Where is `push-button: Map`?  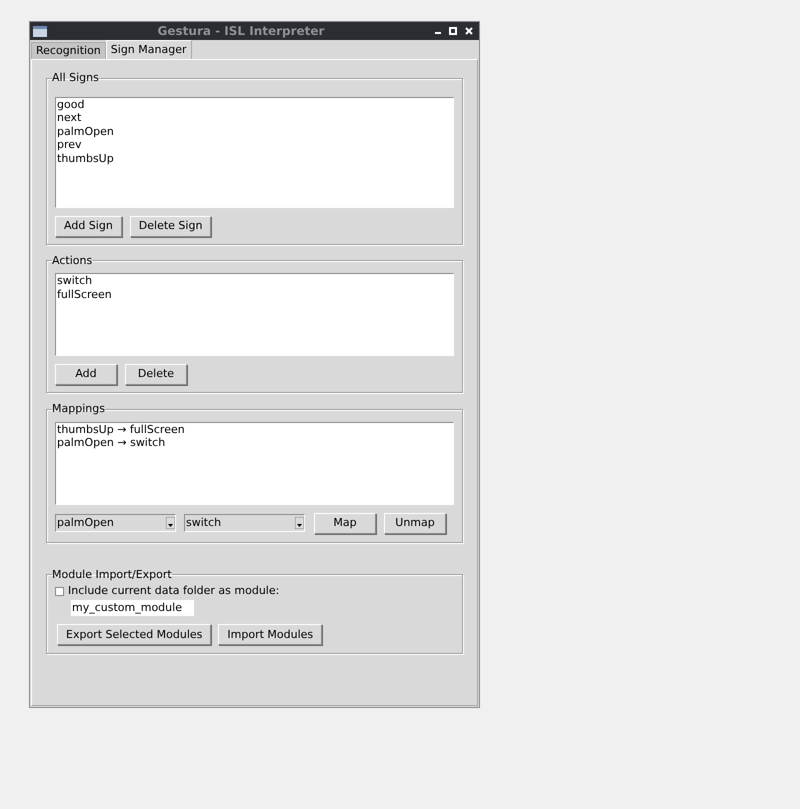 push-button: Map is located at coordinates (345, 523).